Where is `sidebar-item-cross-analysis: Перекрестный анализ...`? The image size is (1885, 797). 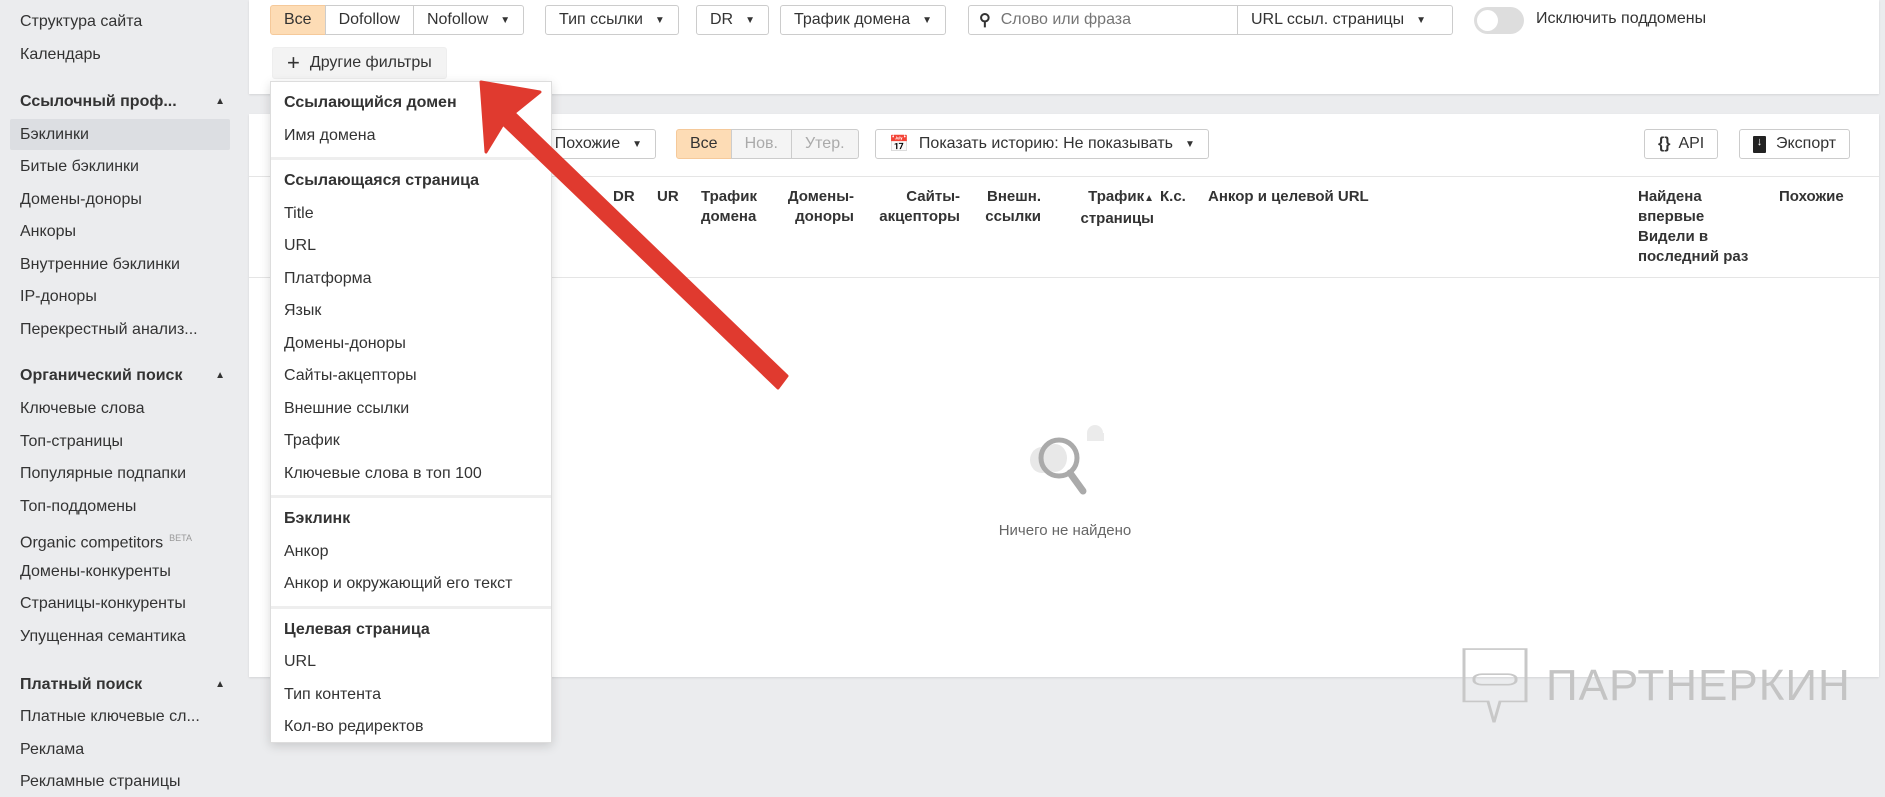
sidebar-item-cross-analysis: Перекрестный анализ... is located at coordinates (120, 329).